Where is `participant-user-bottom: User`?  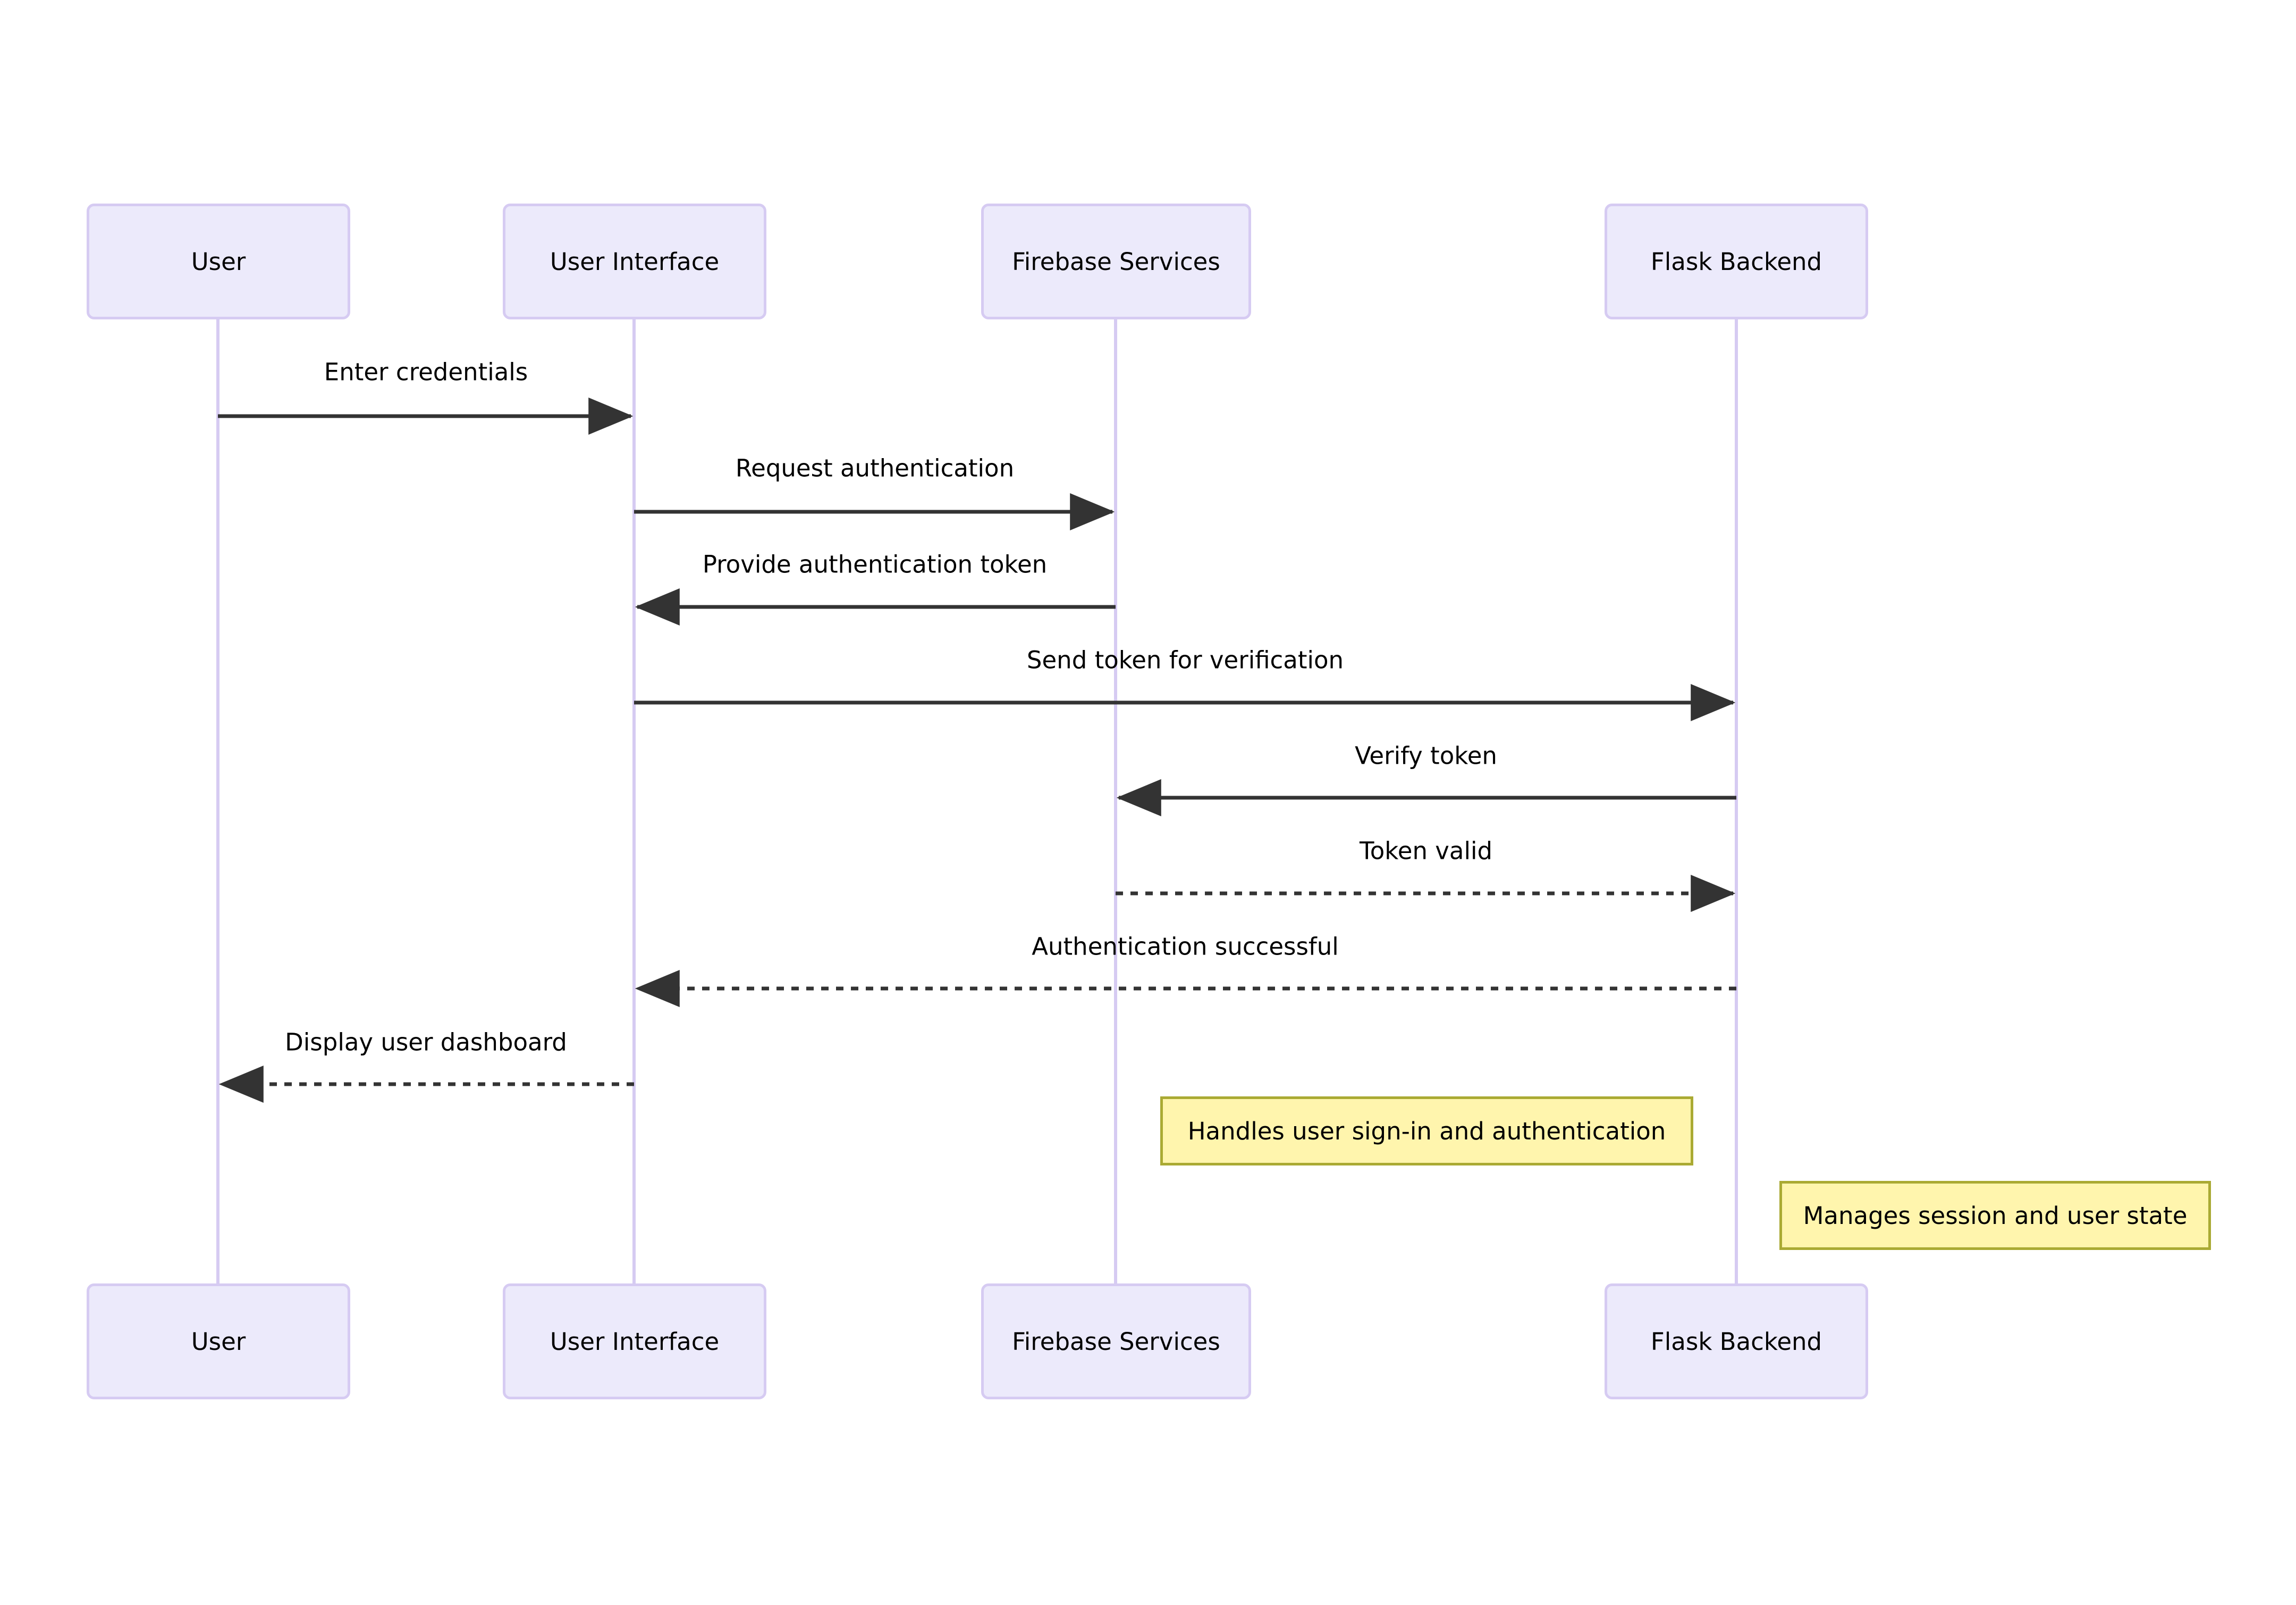 participant-user-bottom: User is located at coordinates (218, 1341).